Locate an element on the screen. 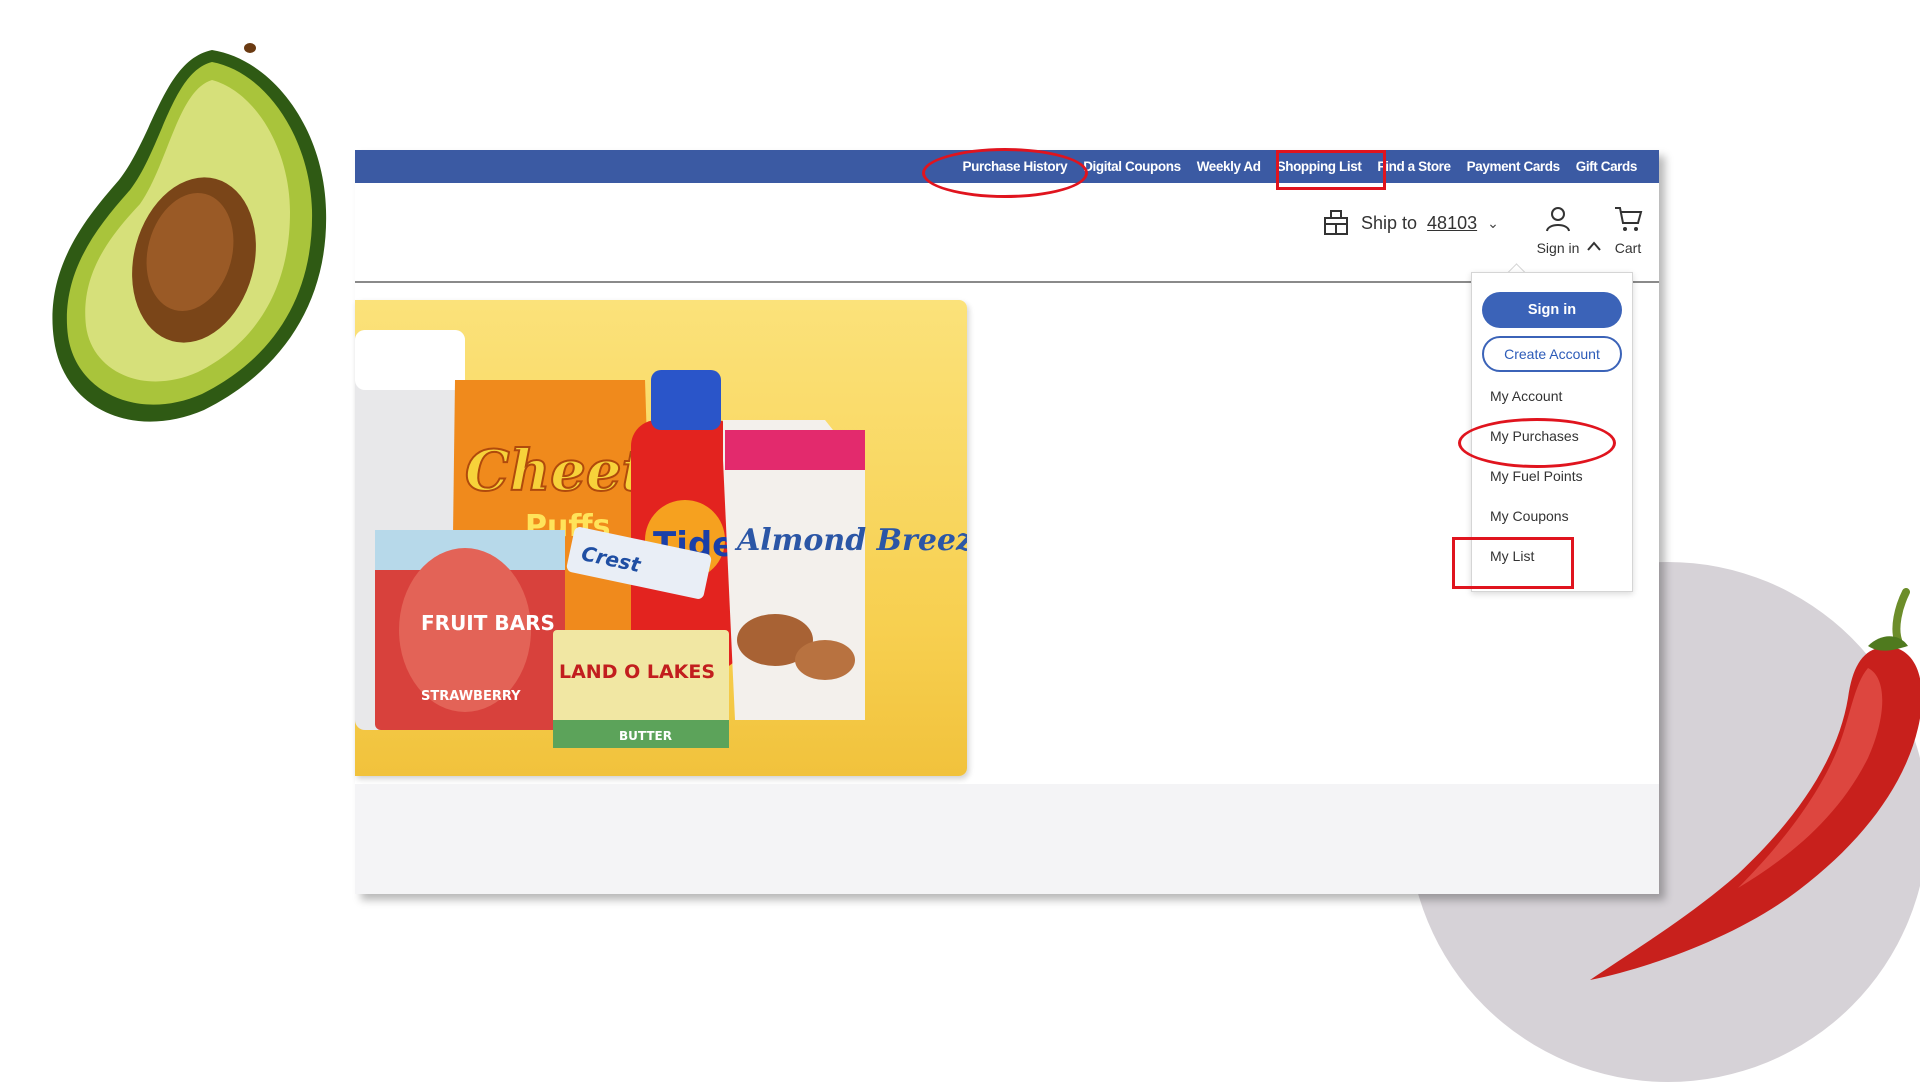  menu-item-my-fuel-points: My Fuel Points is located at coordinates (1536, 476).